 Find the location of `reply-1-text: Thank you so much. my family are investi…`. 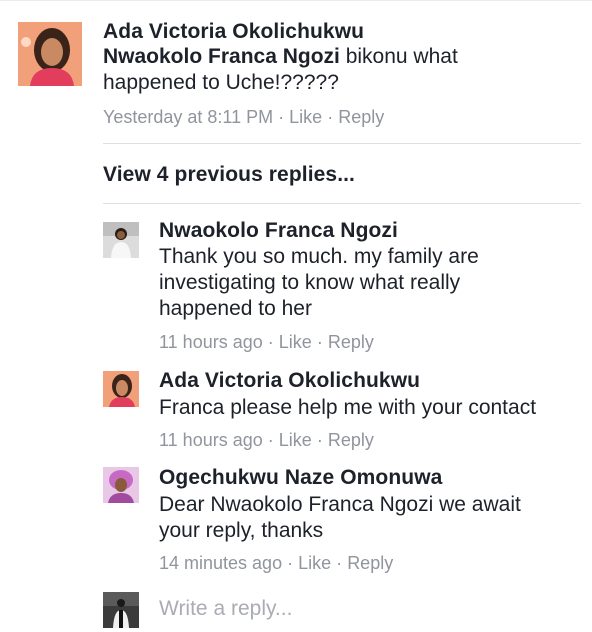

reply-1-text: Thank you so much. my family are investi… is located at coordinates (369, 283).